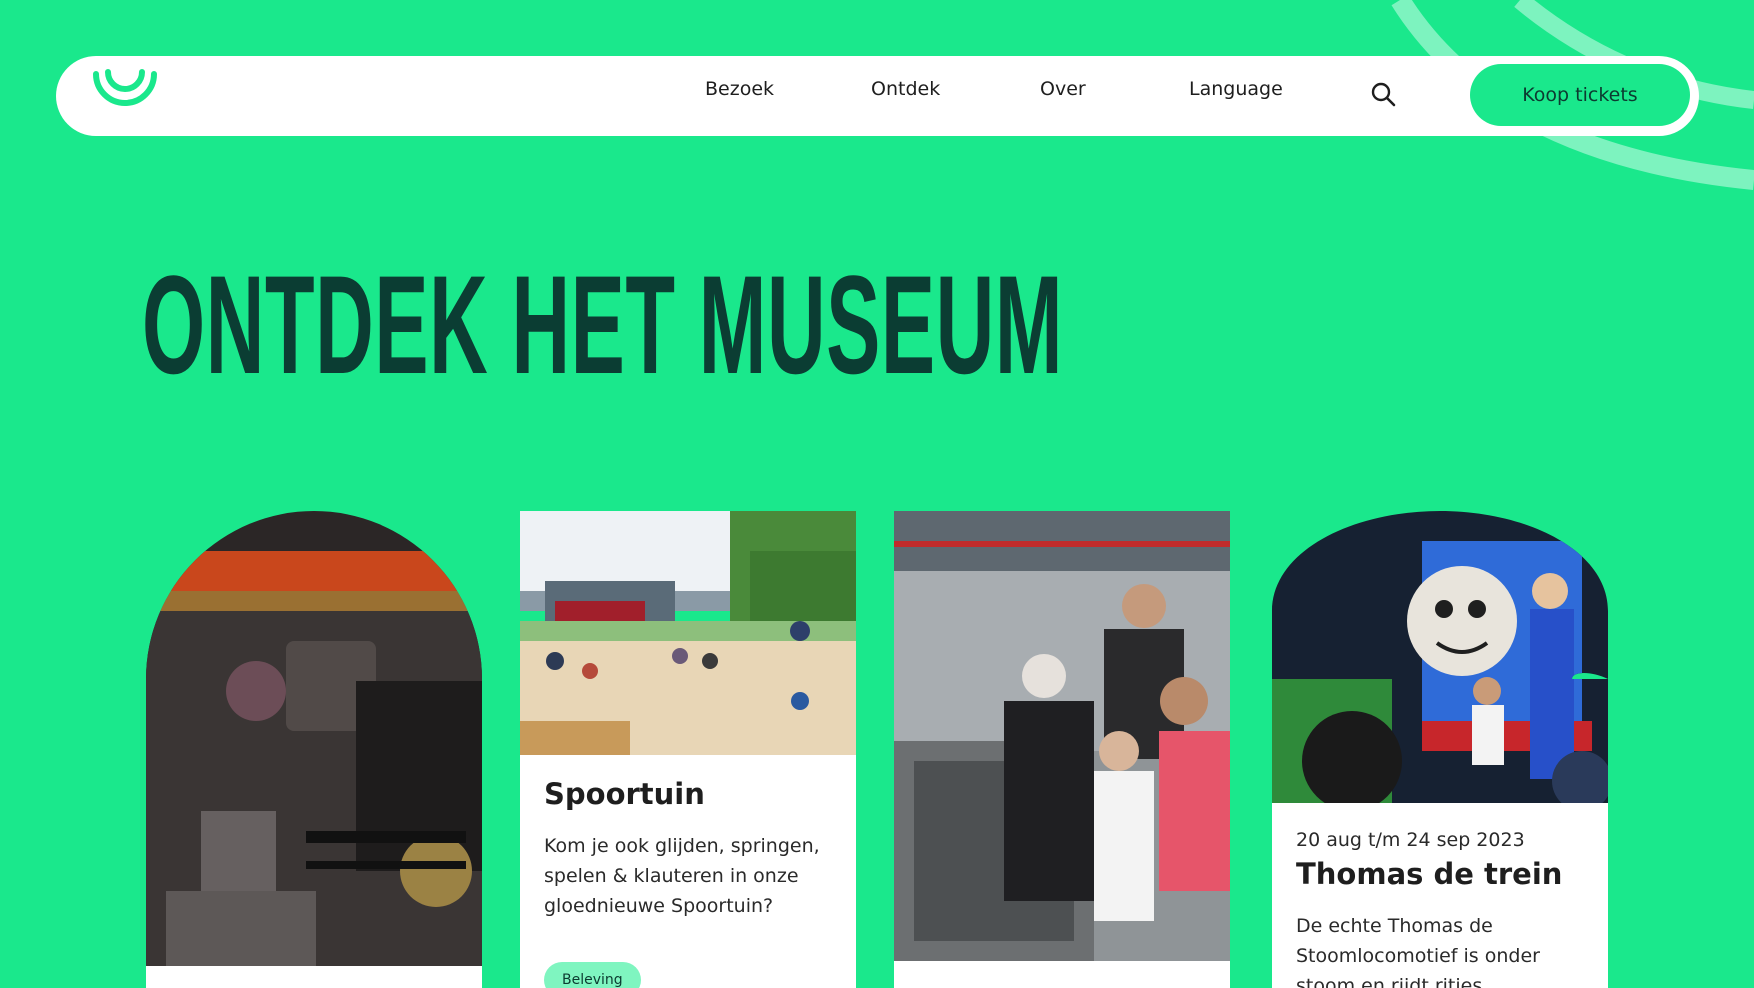 This screenshot has width=1754, height=988. What do you see at coordinates (1429, 874) in the screenshot?
I see `card-title: Thomas de trein` at bounding box center [1429, 874].